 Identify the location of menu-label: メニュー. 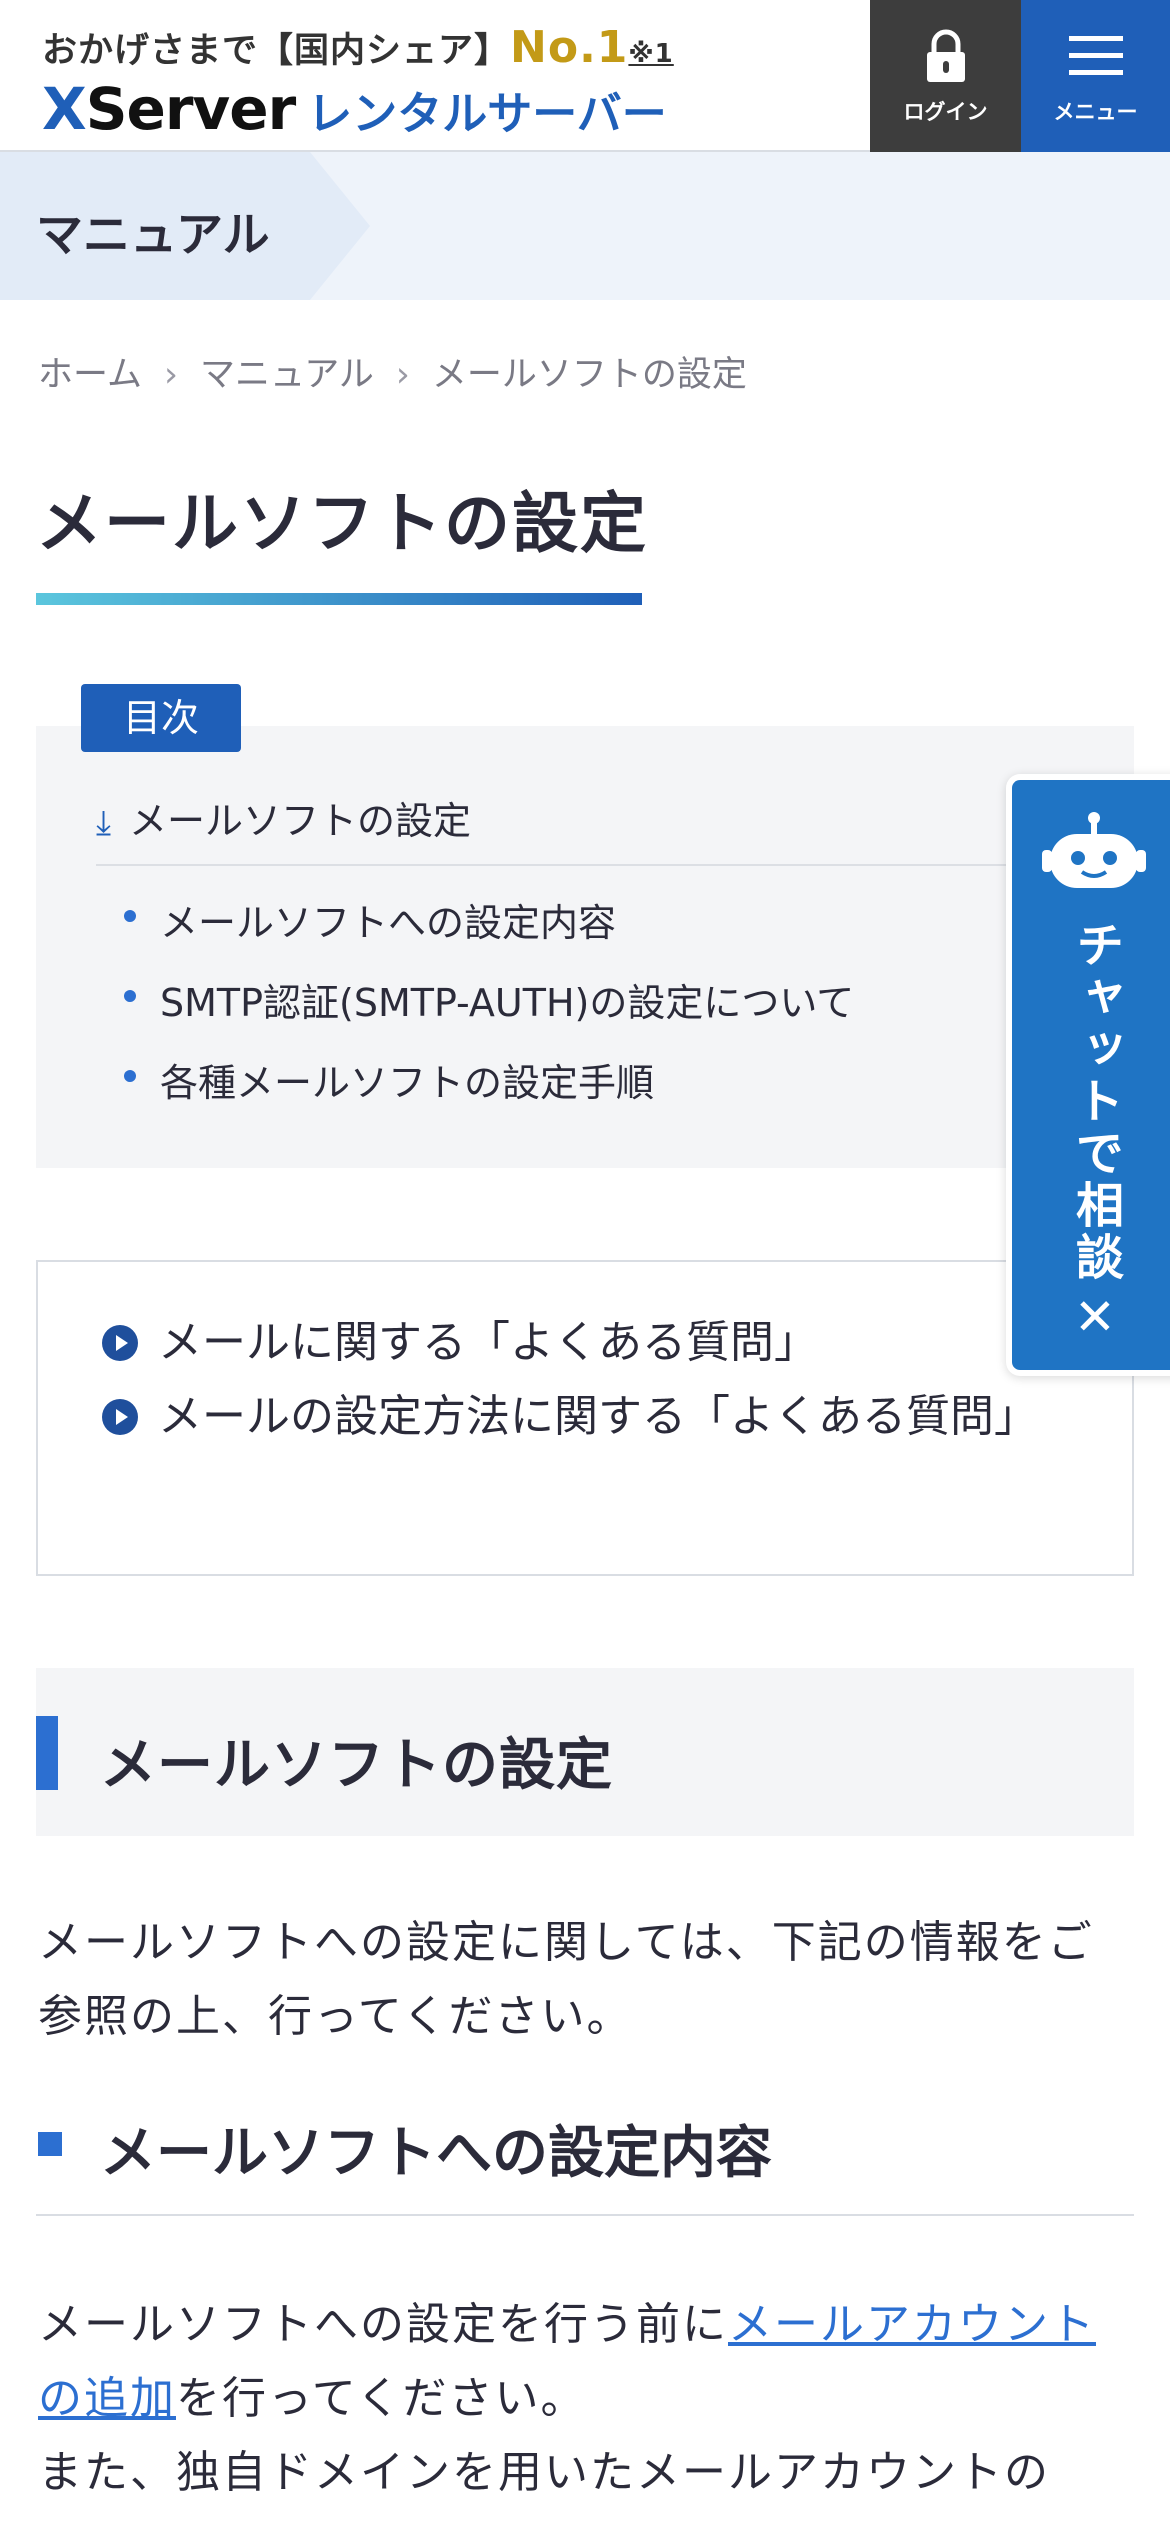
(1095, 112).